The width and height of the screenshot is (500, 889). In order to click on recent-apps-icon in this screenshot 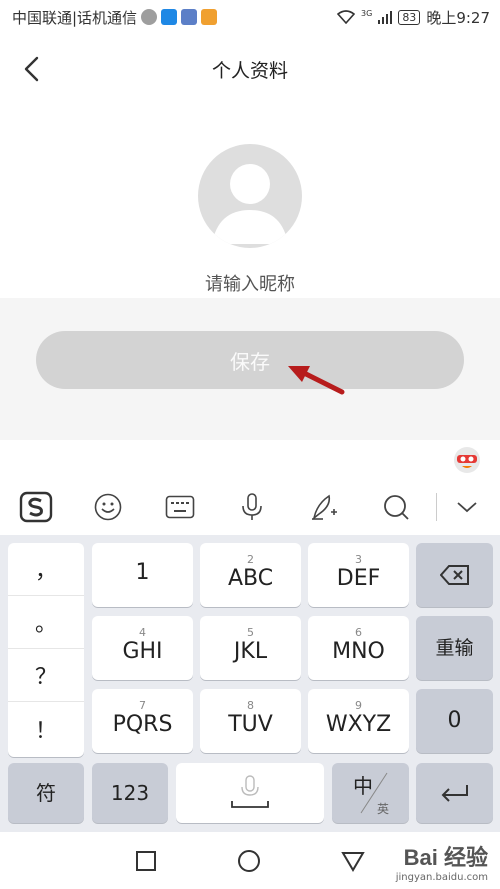, I will do `click(146, 861)`.